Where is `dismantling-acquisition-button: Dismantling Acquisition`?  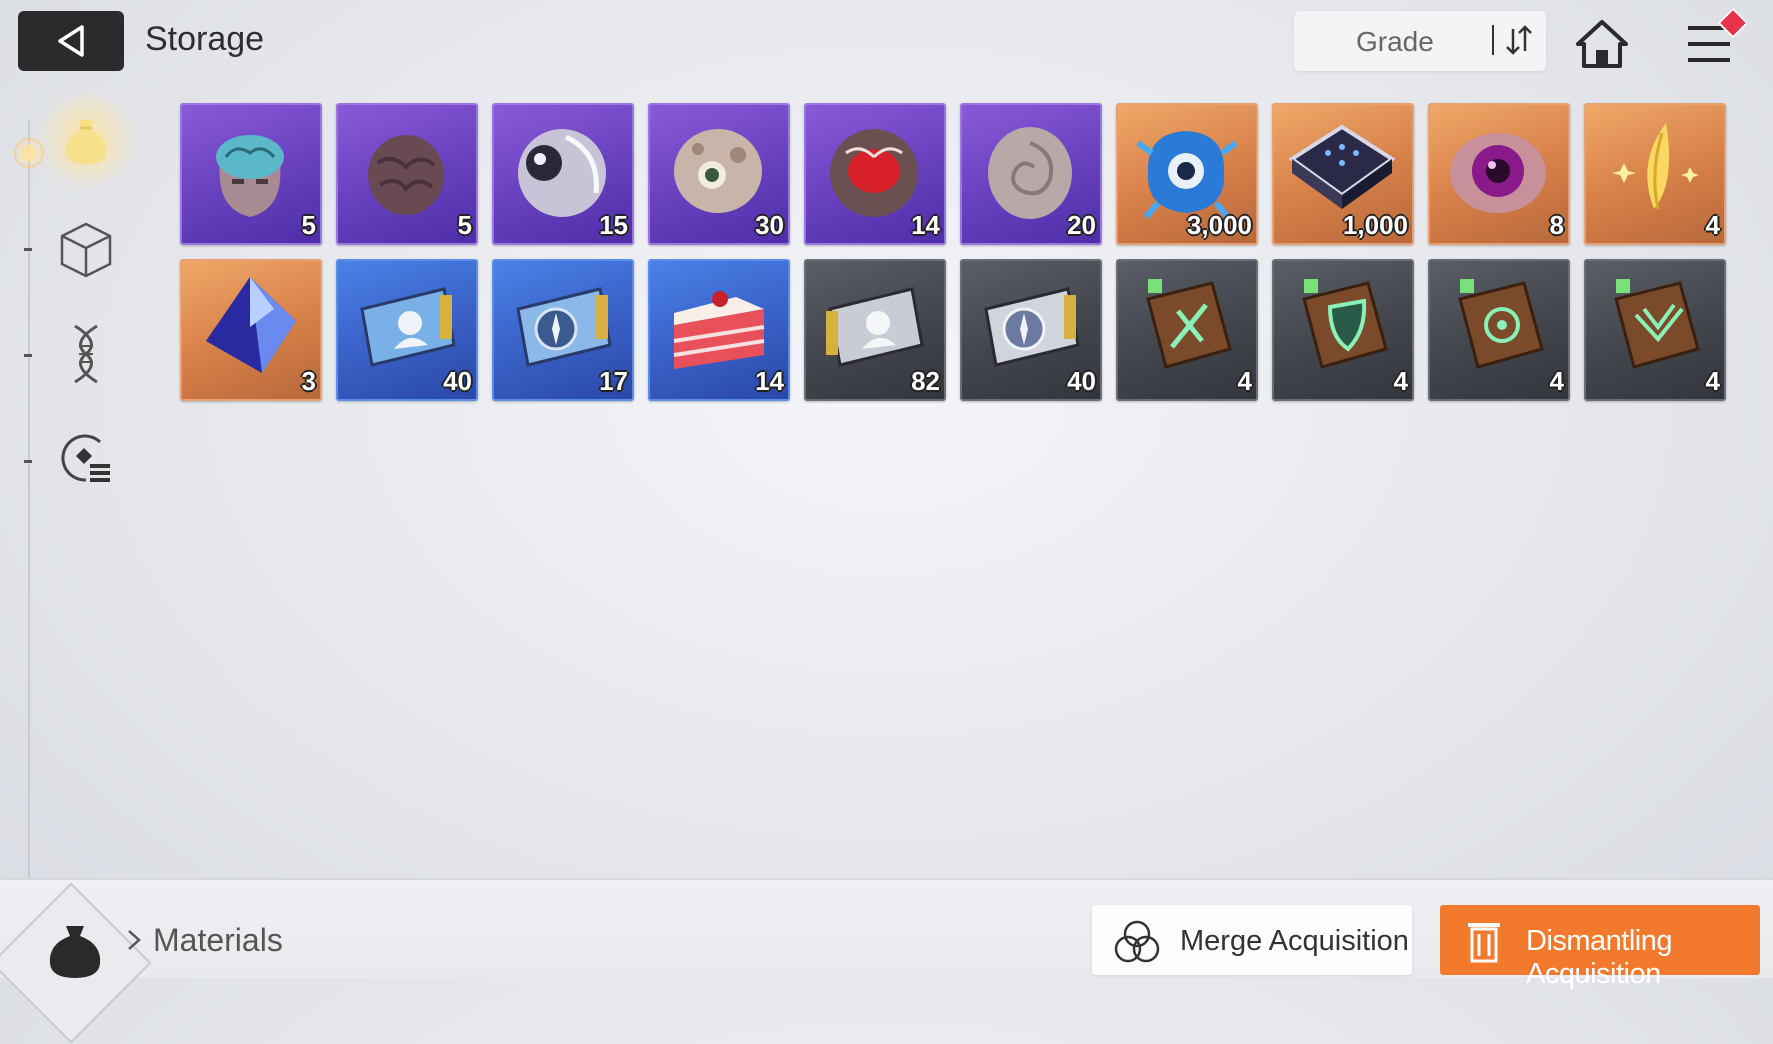 dismantling-acquisition-button: Dismantling Acquisition is located at coordinates (1600, 947).